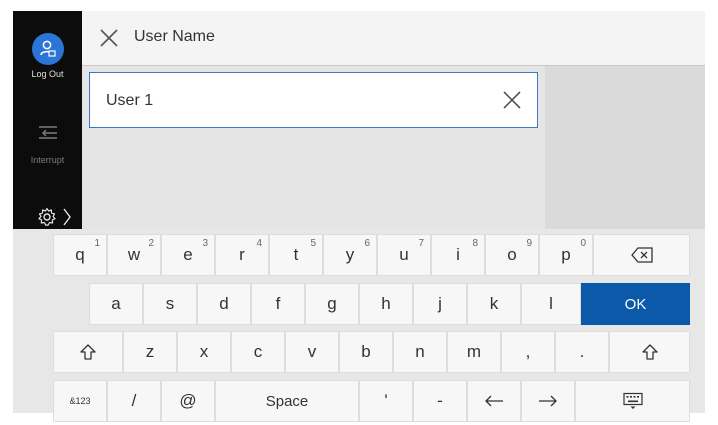  What do you see at coordinates (278, 304) in the screenshot?
I see `key-f: f` at bounding box center [278, 304].